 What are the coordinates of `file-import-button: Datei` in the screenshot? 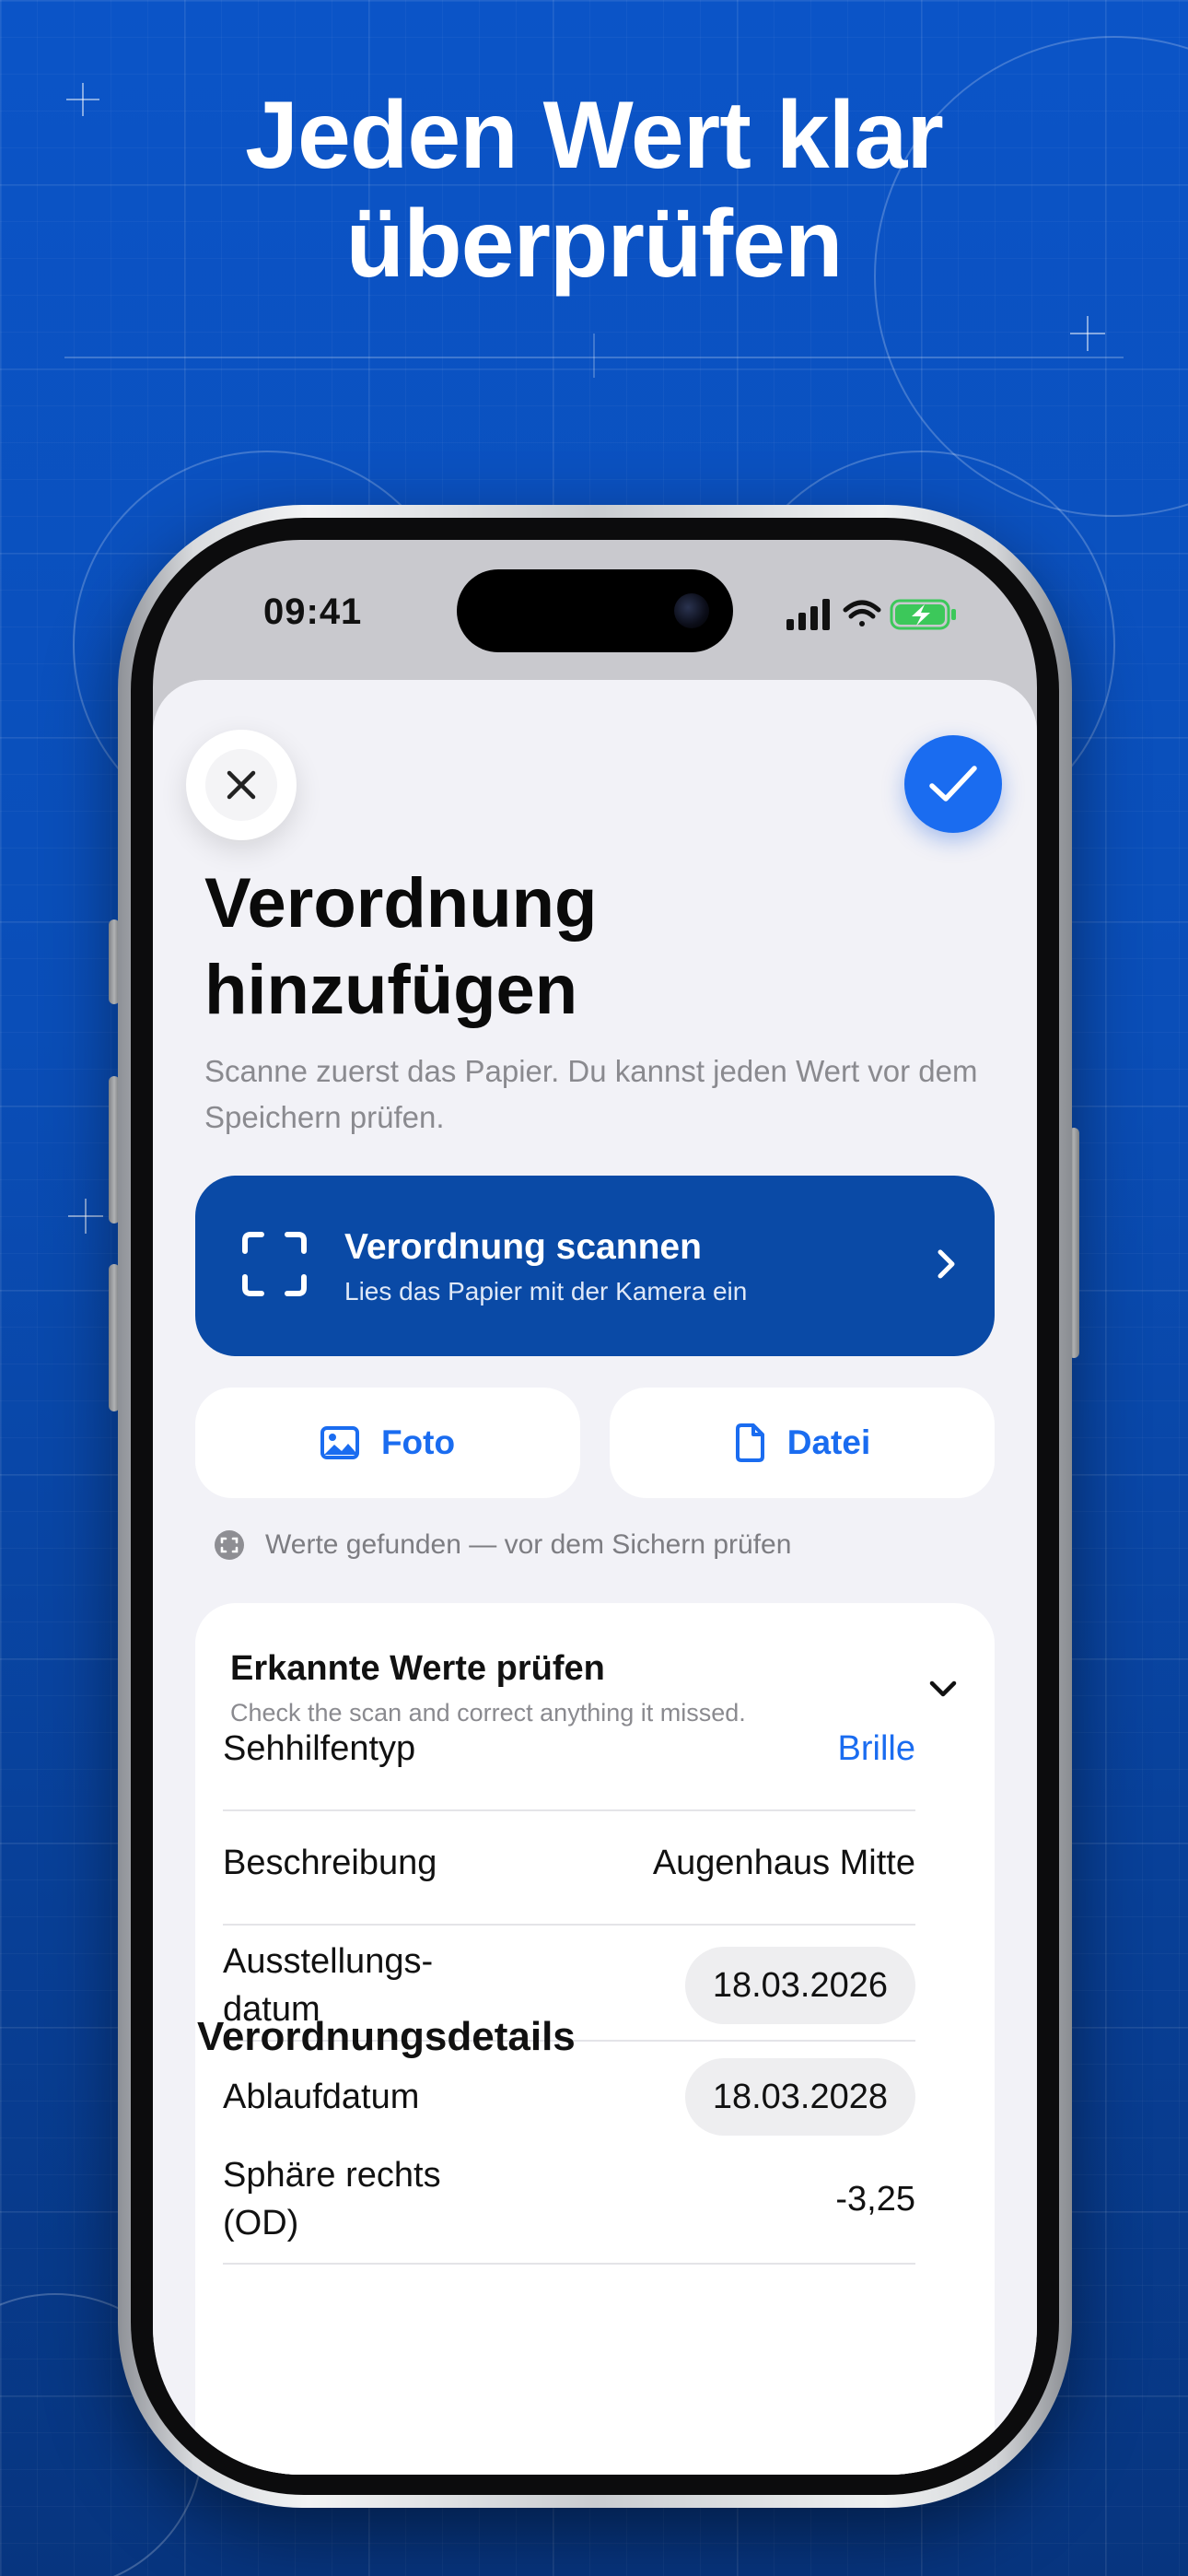 It's located at (802, 1443).